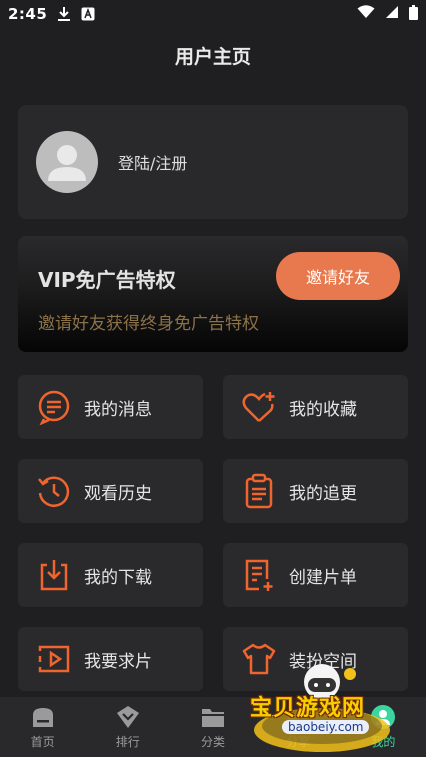  I want to click on clipboard-icon, so click(259, 491).